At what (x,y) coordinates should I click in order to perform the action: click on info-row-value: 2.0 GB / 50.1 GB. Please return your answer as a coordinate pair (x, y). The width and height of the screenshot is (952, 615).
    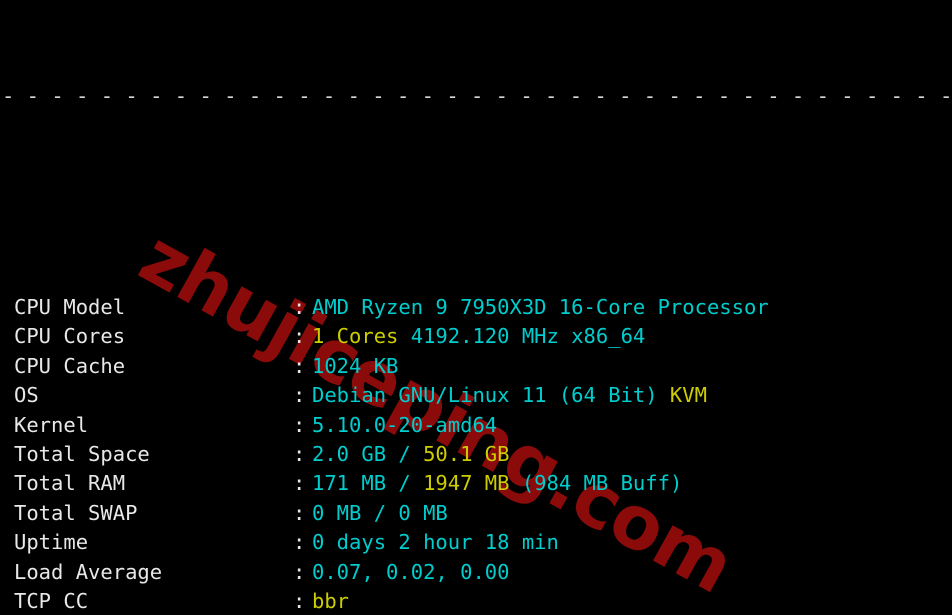
    Looking at the image, I should click on (411, 454).